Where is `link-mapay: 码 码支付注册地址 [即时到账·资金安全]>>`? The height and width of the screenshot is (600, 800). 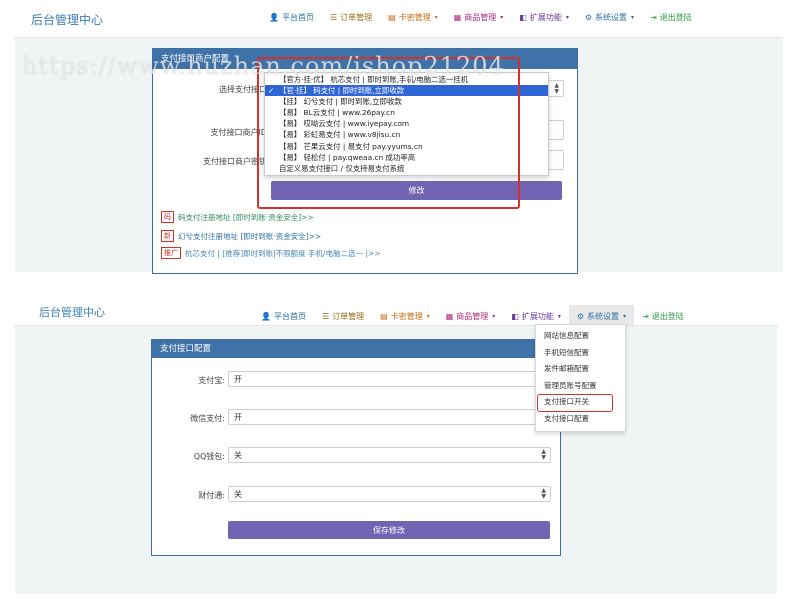 link-mapay: 码 码支付注册地址 [即时到账·资金安全]>> is located at coordinates (237, 217).